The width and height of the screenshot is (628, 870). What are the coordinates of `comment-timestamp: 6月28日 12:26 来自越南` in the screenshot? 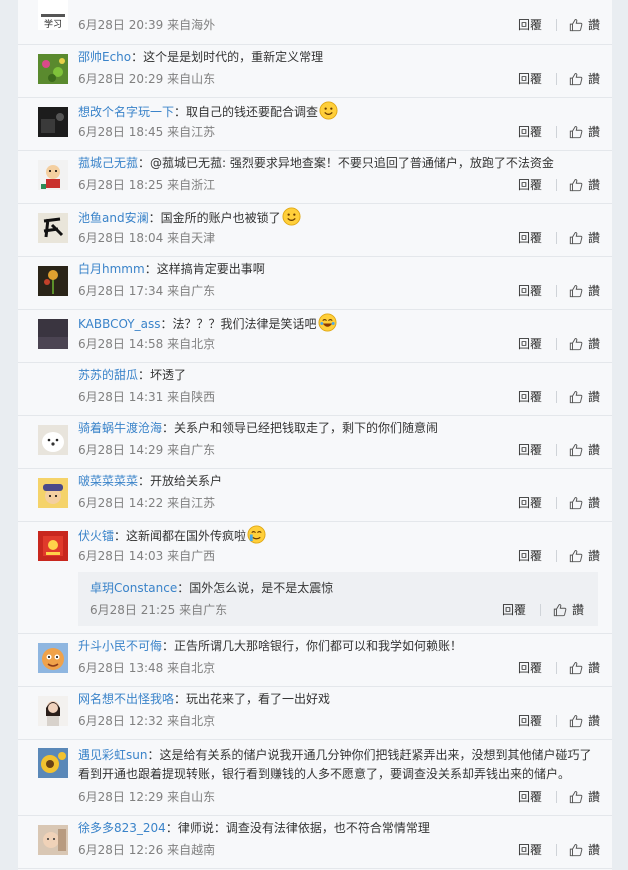 It's located at (147, 850).